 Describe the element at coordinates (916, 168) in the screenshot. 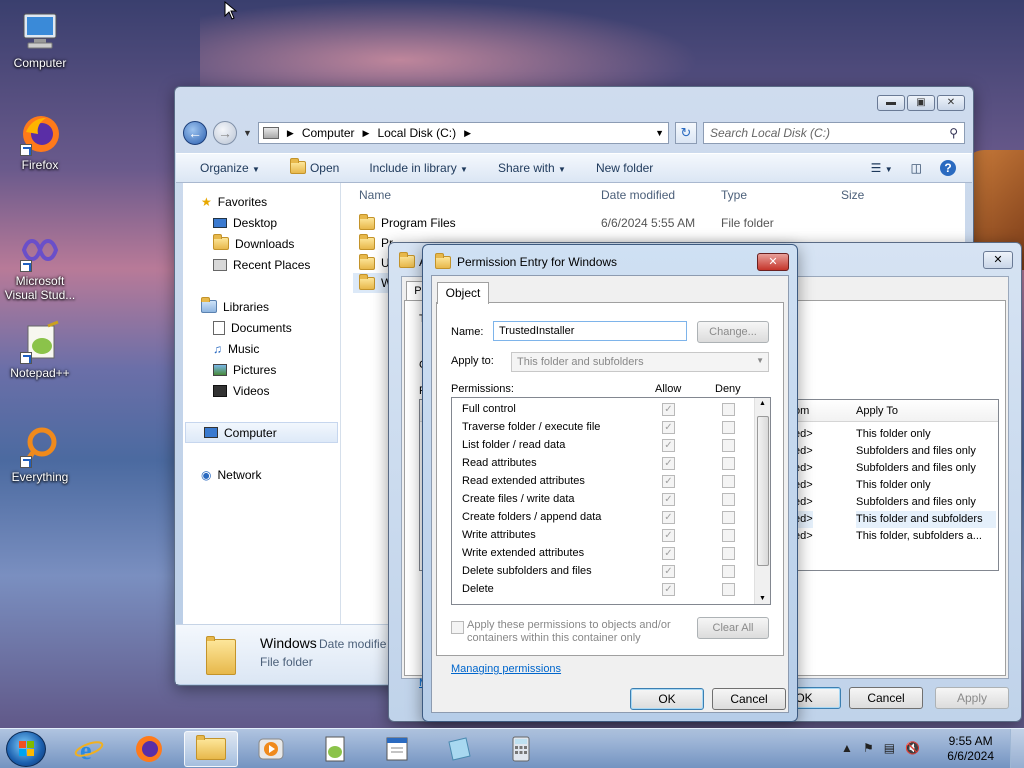

I see `preview-pane-icon: ◫` at that location.